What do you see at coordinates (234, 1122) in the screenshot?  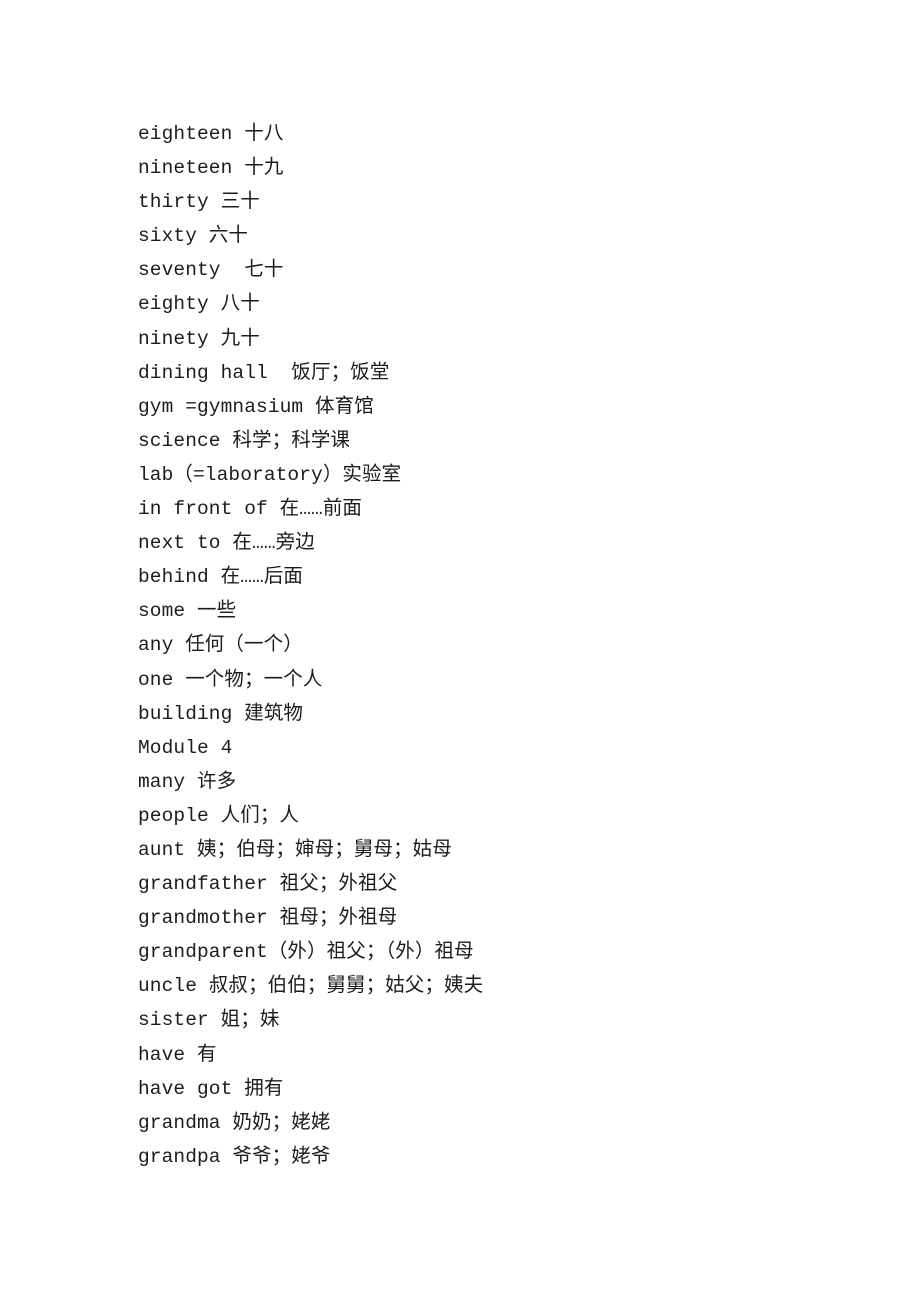 I see `vocabulary-entry: grandma 奶奶；姥姥` at bounding box center [234, 1122].